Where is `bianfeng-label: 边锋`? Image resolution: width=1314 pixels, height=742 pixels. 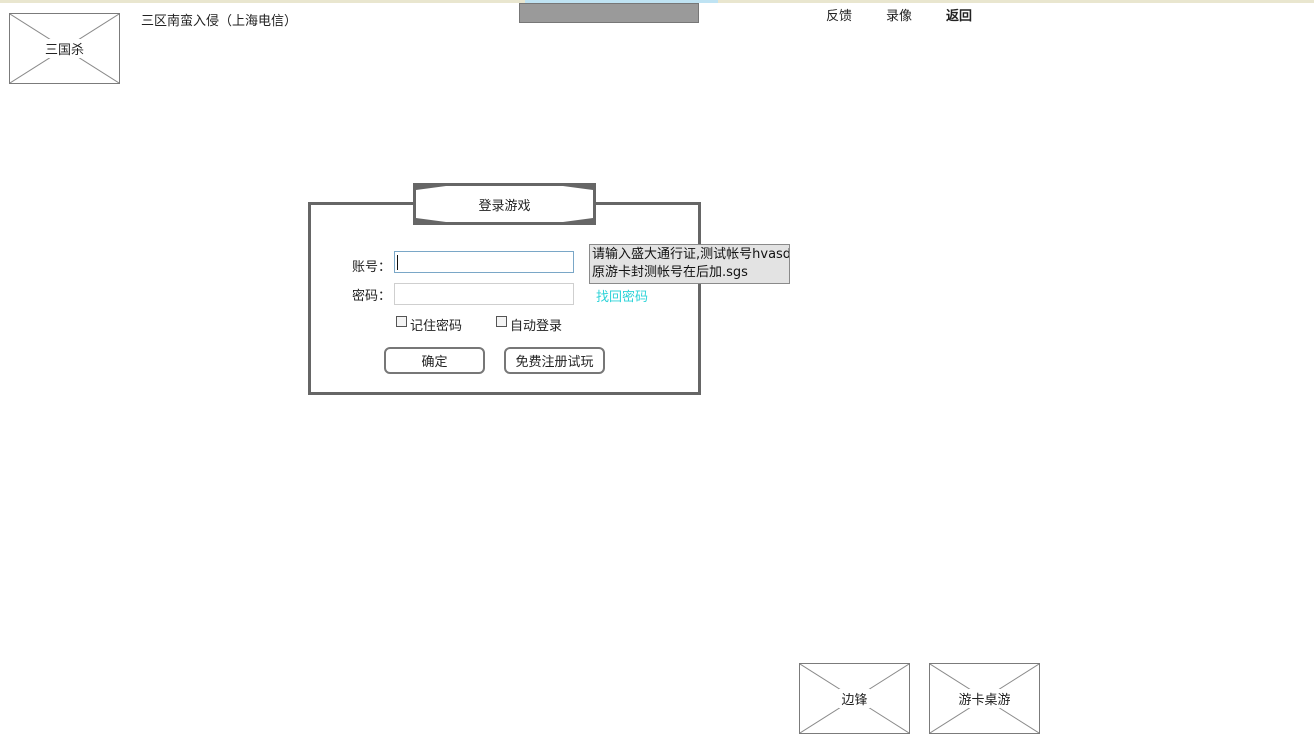 bianfeng-label: 边锋 is located at coordinates (854, 698).